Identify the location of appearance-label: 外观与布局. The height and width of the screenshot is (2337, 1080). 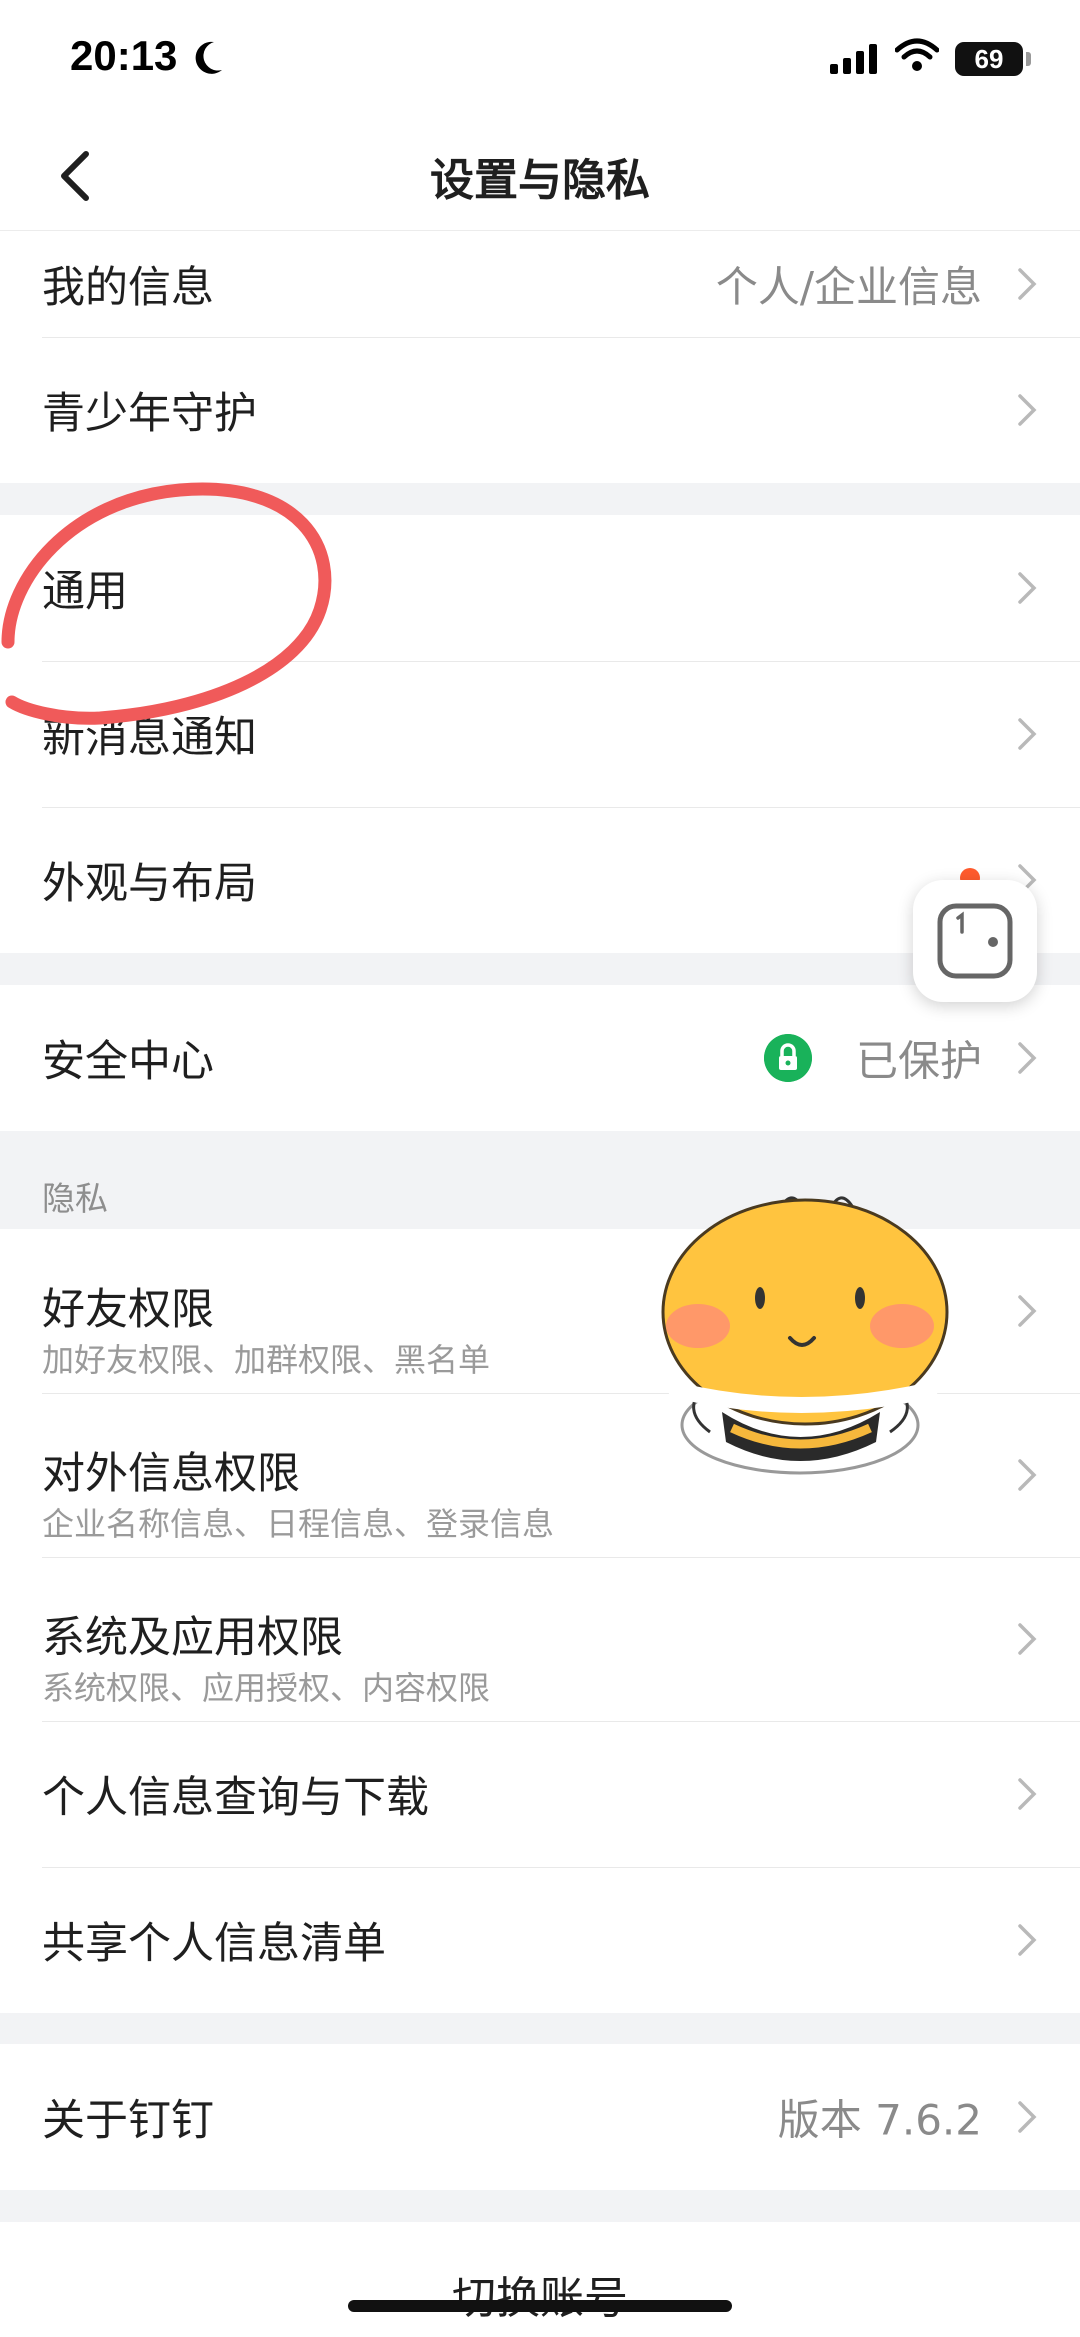
(149, 884).